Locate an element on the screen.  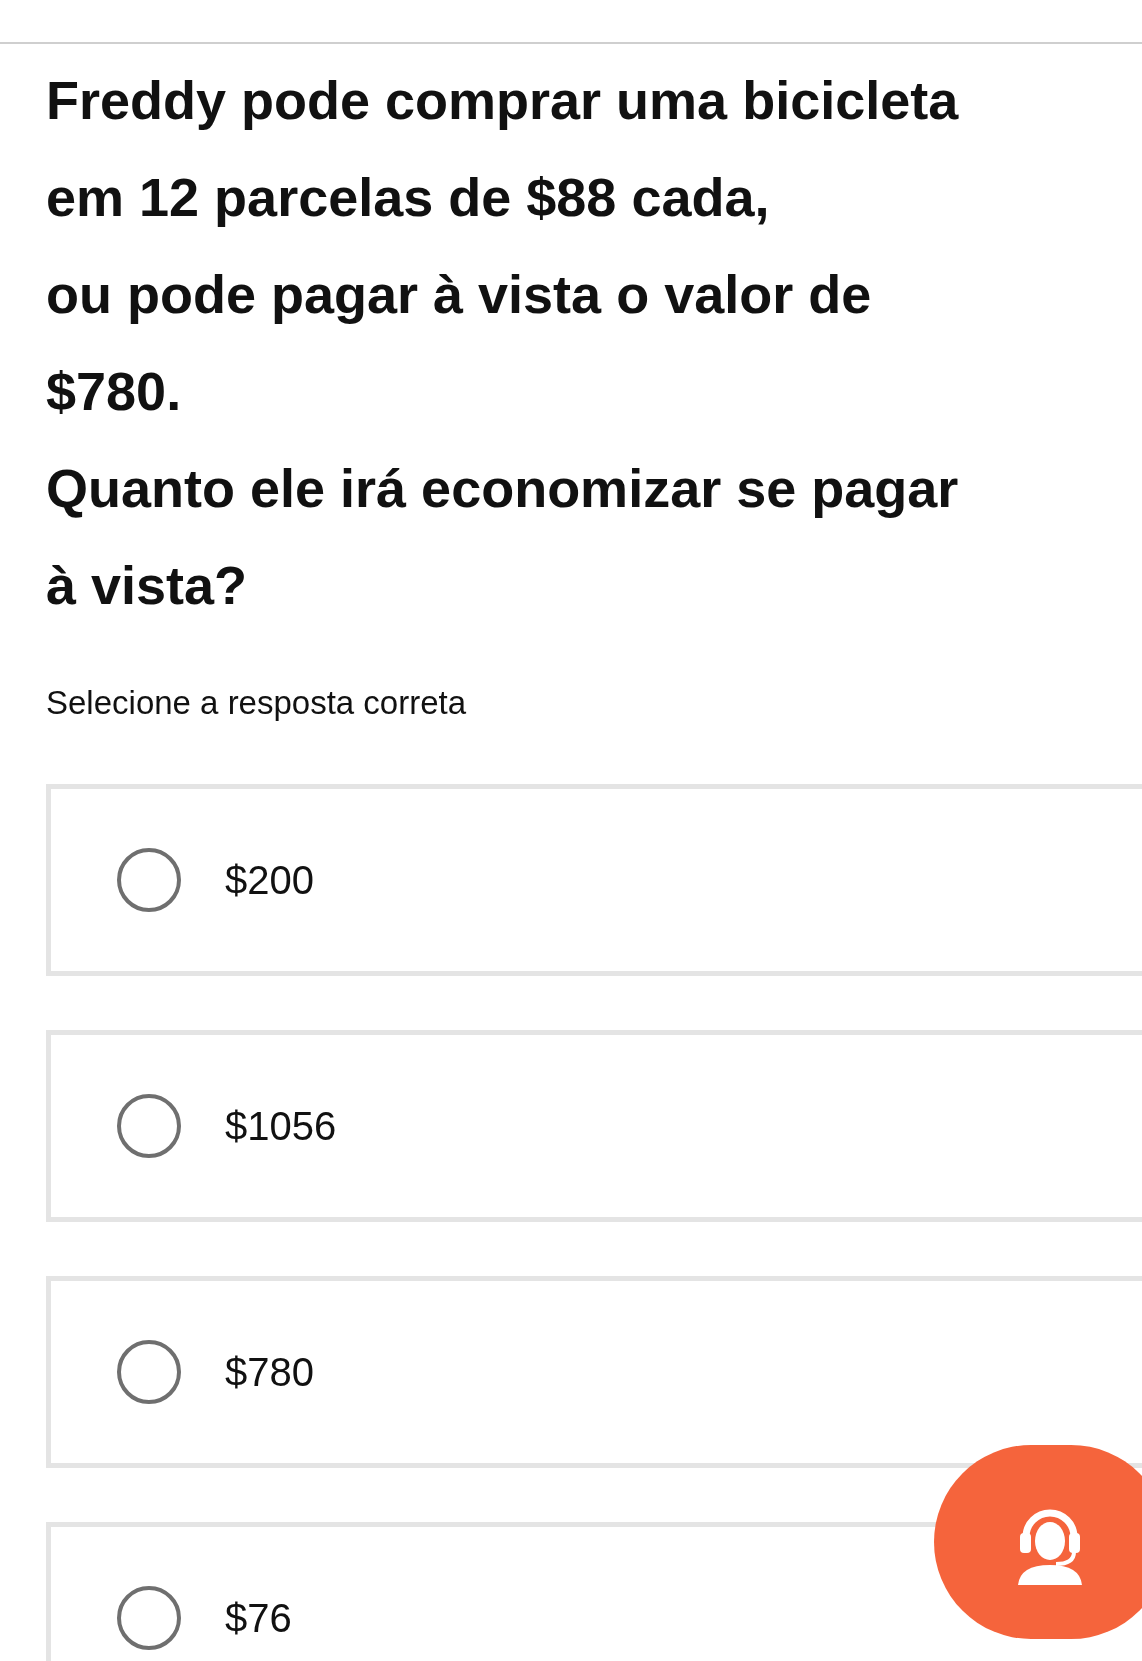
question-text: em 12 parcelas de $88 cada, is located at coordinates (408, 197).